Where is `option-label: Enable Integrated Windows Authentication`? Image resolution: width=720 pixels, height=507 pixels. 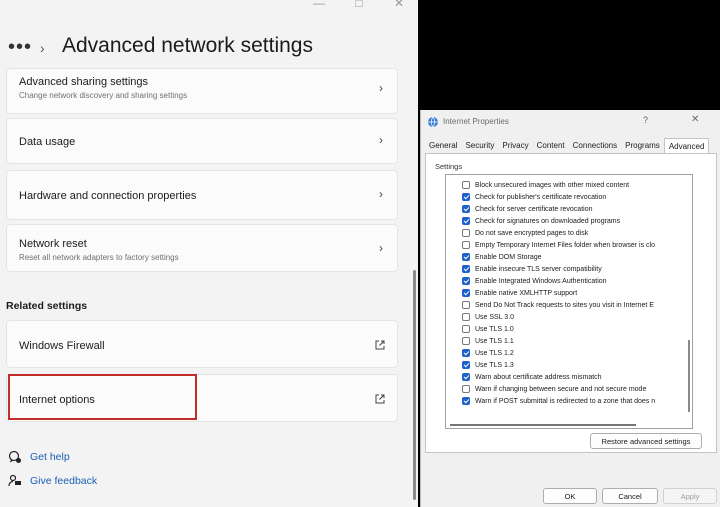
option-label: Enable Integrated Windows Authentication is located at coordinates (541, 281).